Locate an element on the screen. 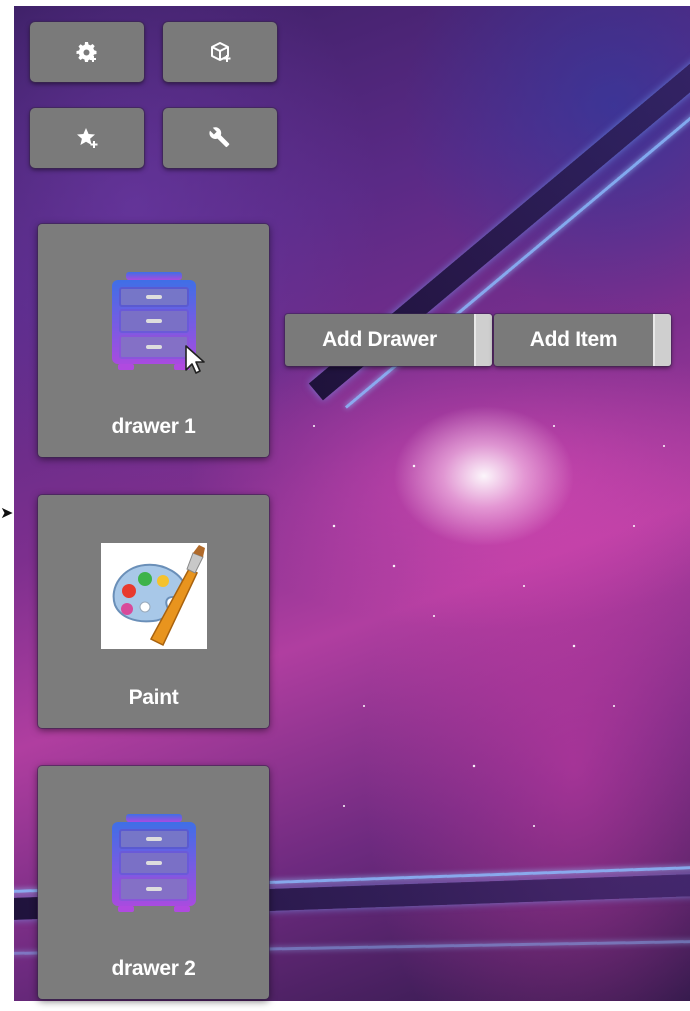 This screenshot has height=1011, width=690. add-item-label: Add Item is located at coordinates (573, 339).